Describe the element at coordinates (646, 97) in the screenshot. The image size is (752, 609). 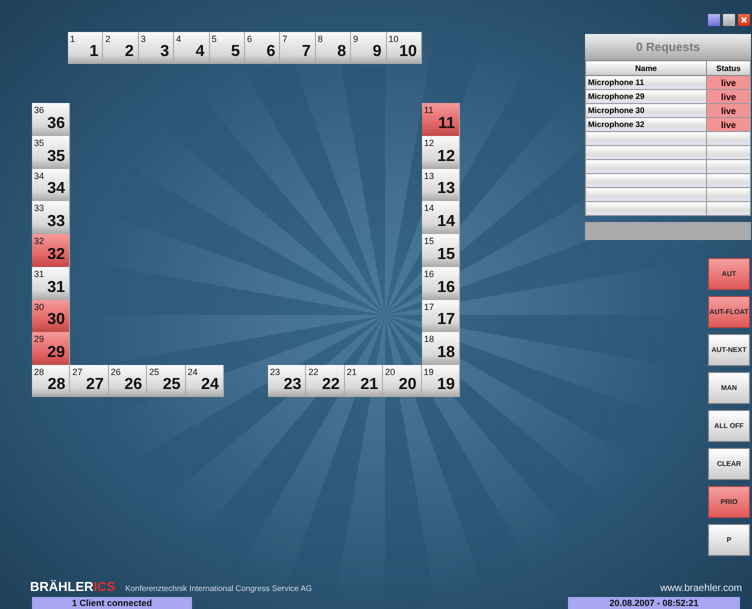
I see `table-cell: Microphone 29` at that location.